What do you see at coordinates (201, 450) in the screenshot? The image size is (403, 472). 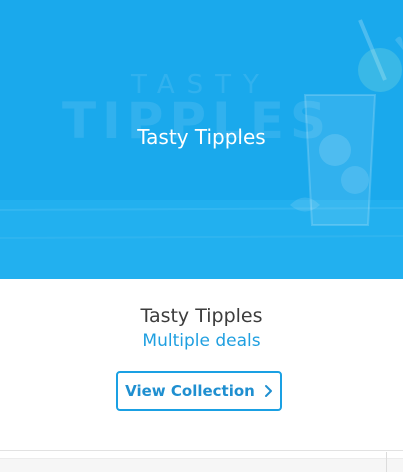 I see `divider` at bounding box center [201, 450].